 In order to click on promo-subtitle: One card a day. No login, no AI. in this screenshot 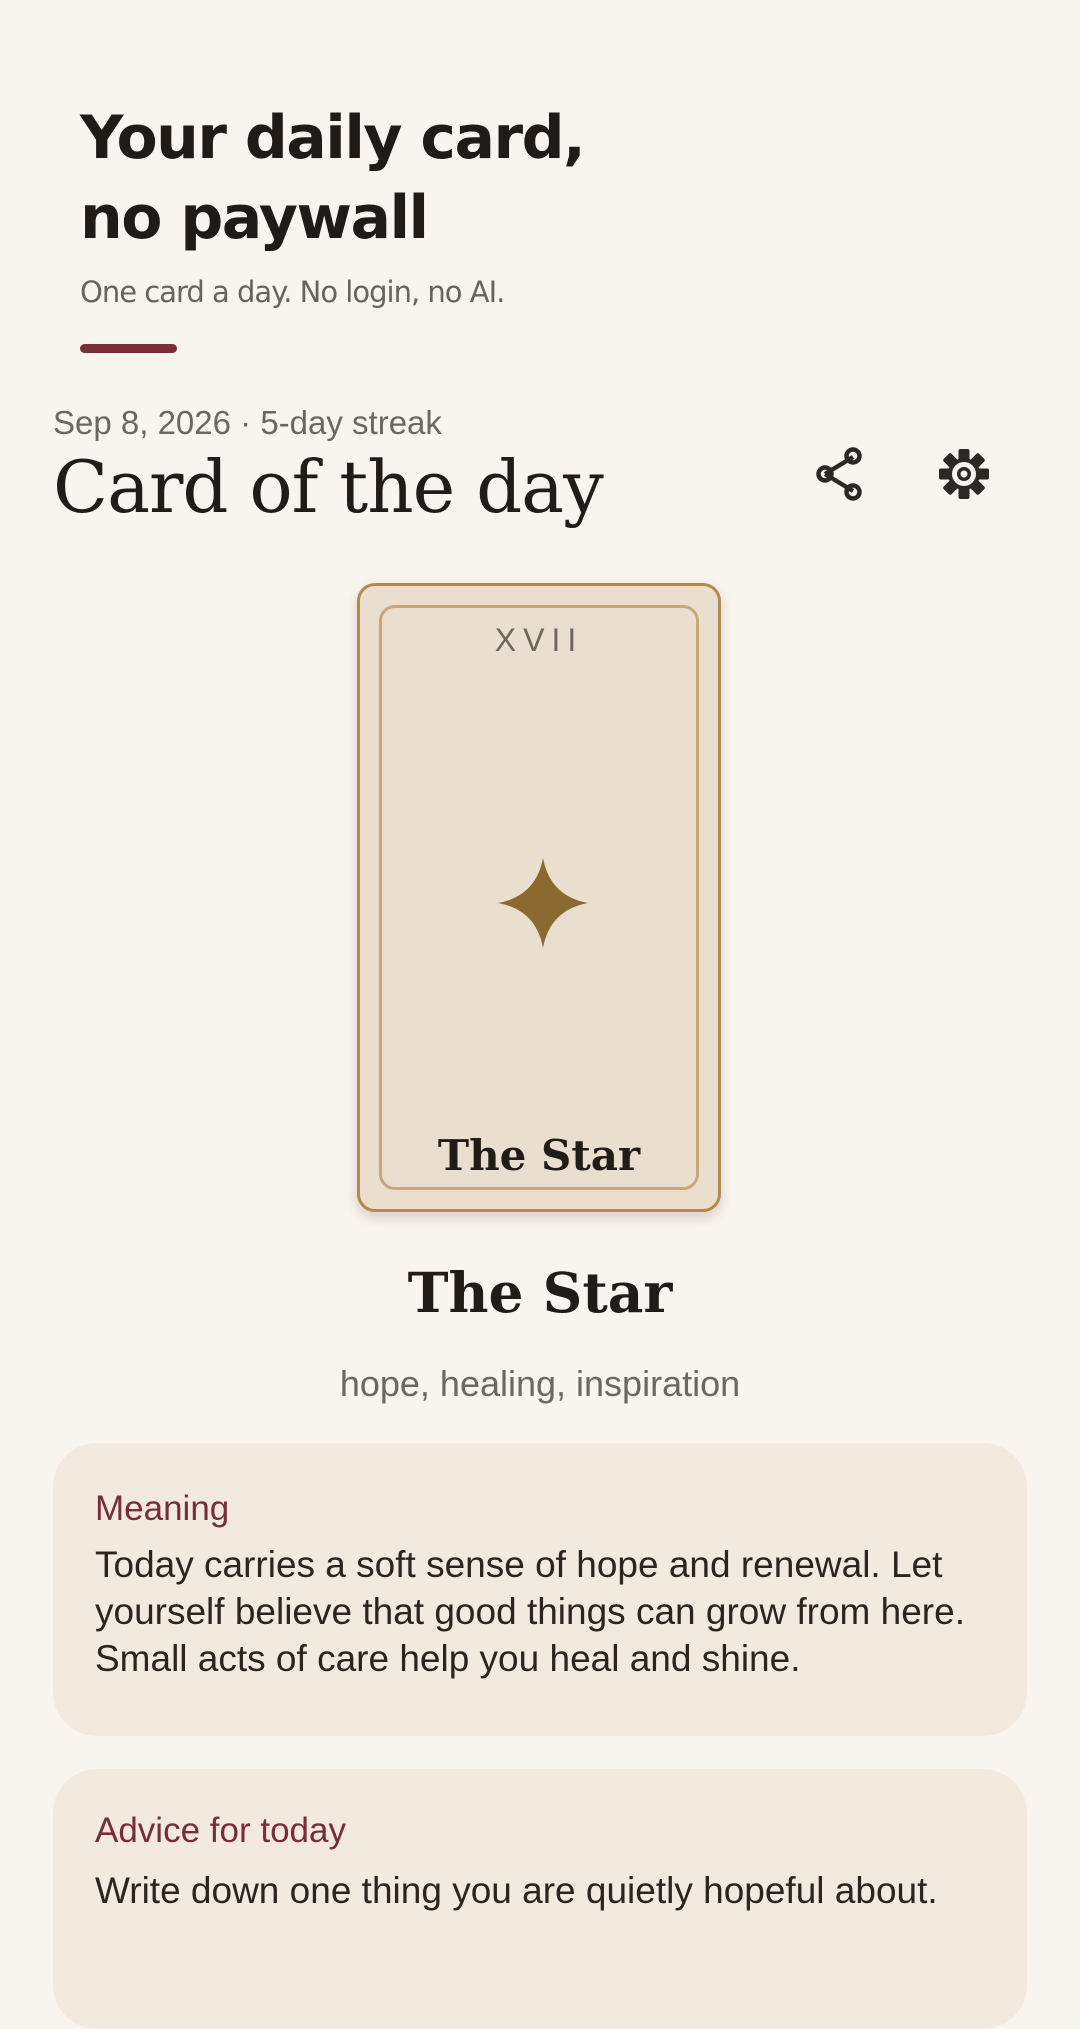, I will do `click(292, 292)`.